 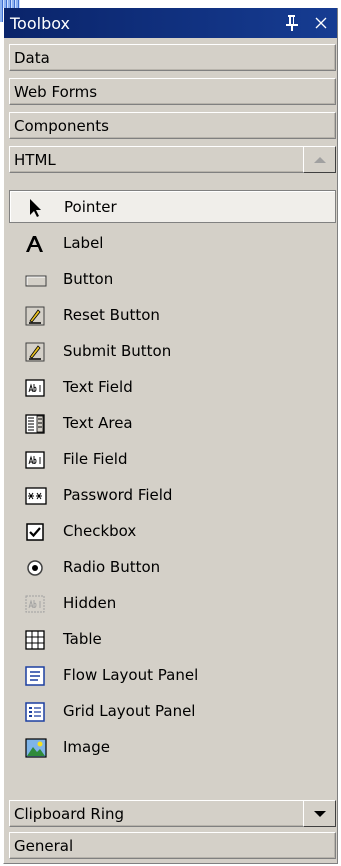 I want to click on tab-clipboard-ring: Clipboard Ring, so click(x=172, y=813).